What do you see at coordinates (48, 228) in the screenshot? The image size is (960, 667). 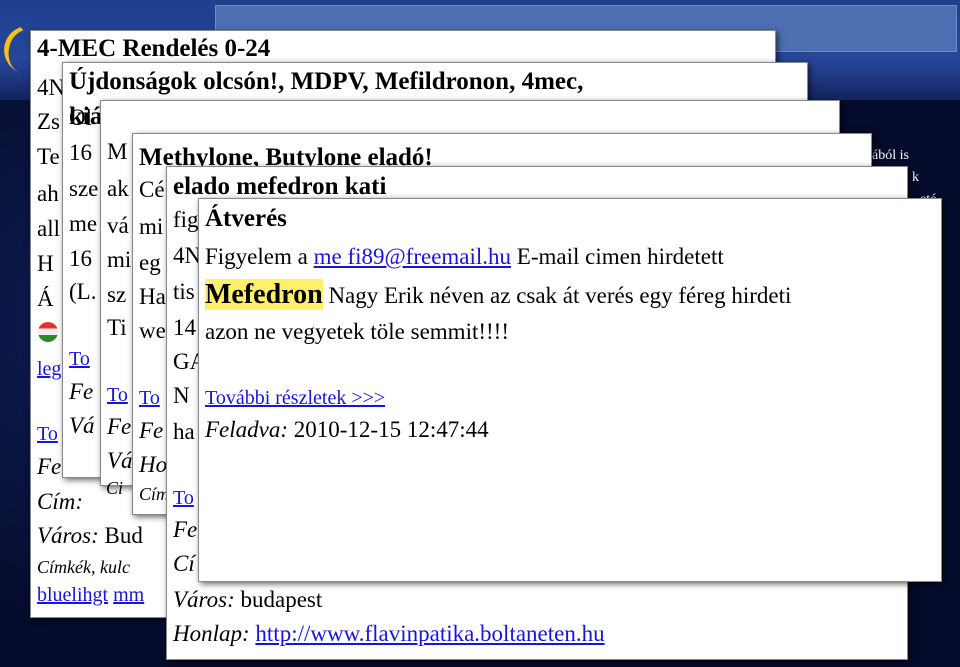 I see `listing-text: all` at bounding box center [48, 228].